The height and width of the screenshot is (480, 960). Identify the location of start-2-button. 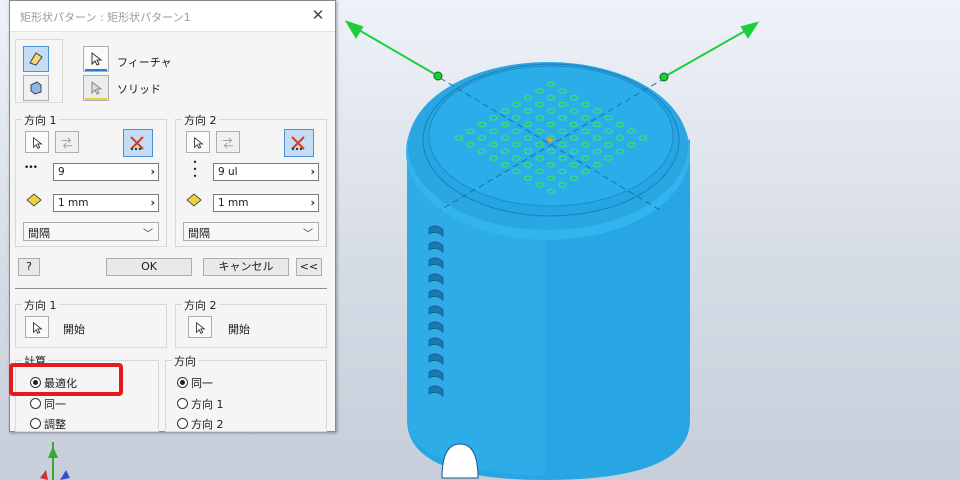
(200, 327).